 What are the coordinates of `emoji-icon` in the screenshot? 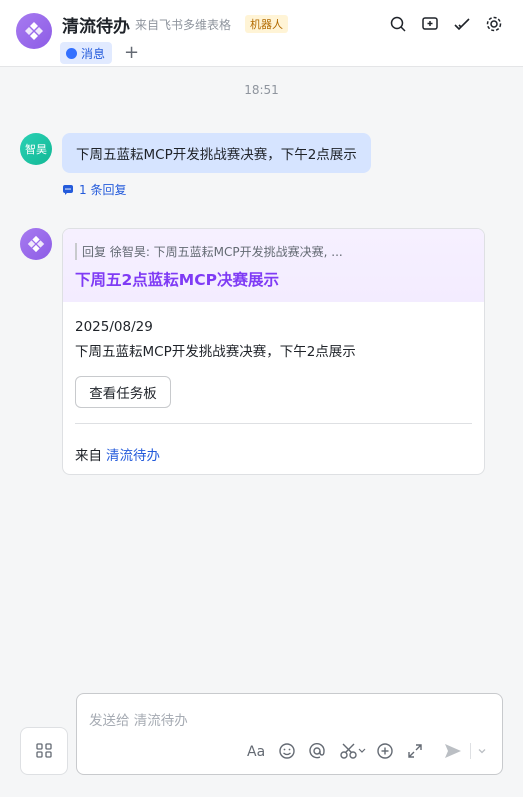 It's located at (287, 751).